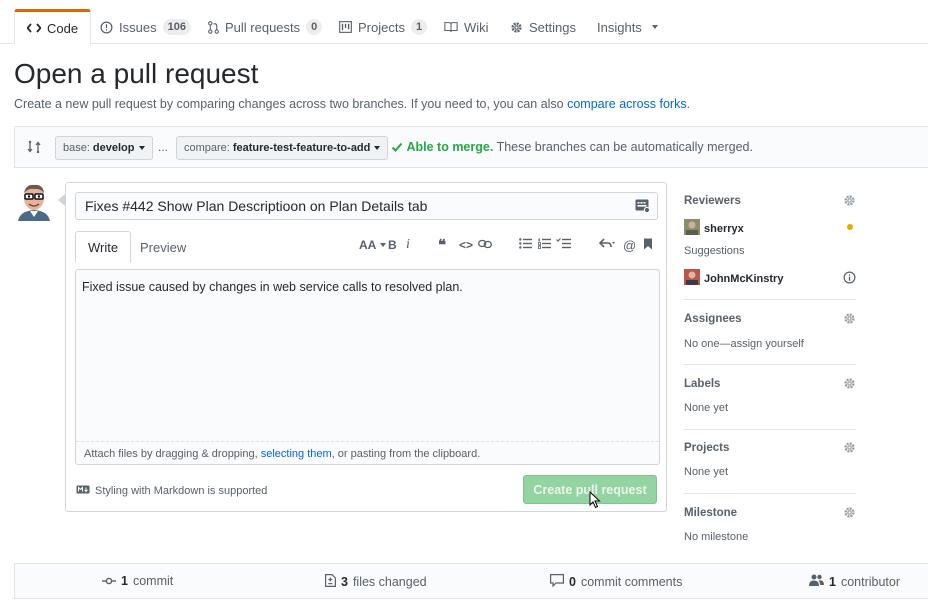 This screenshot has height=603, width=928. I want to click on page-title: Open a pull request, so click(136, 73).